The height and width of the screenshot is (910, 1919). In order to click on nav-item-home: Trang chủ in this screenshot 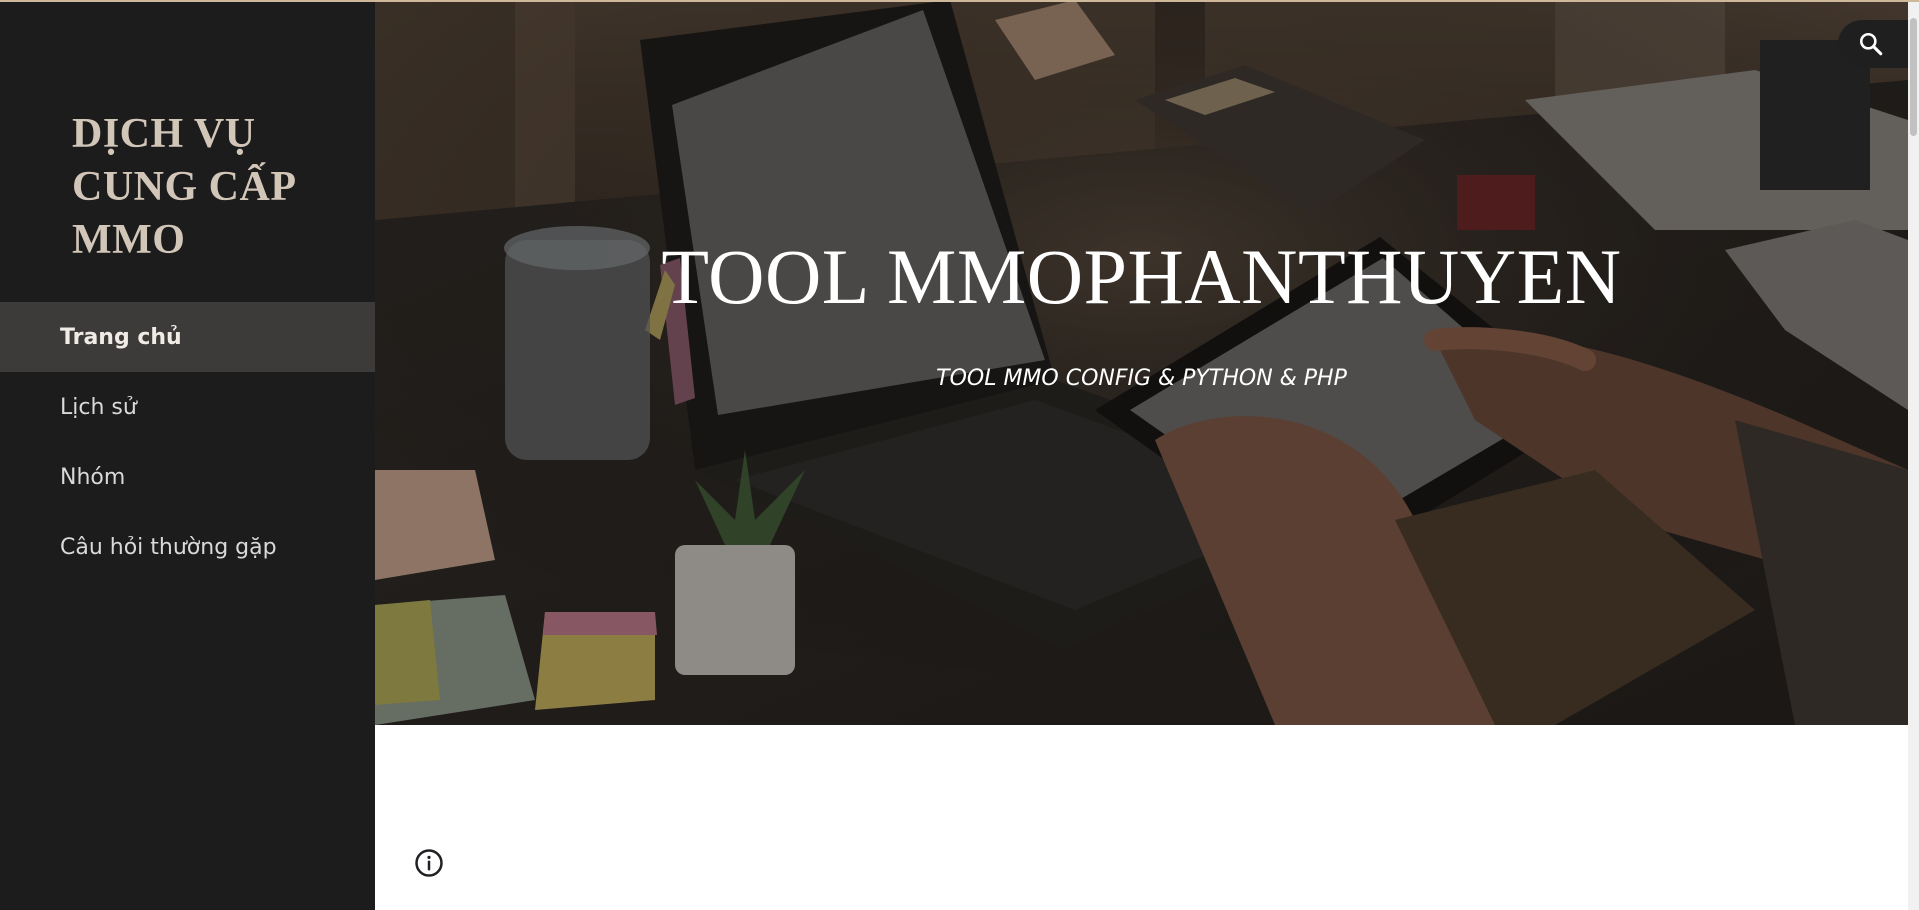, I will do `click(187, 337)`.